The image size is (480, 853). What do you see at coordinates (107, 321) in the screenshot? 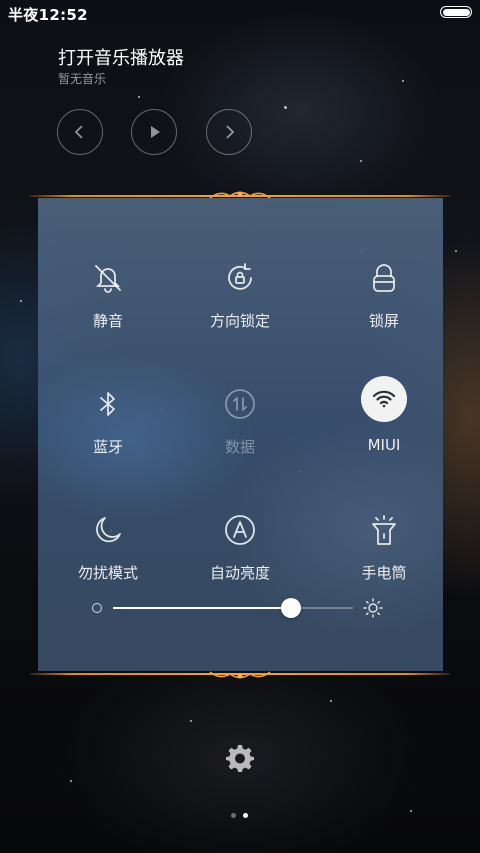
I see `toggle-label: 静音` at bounding box center [107, 321].